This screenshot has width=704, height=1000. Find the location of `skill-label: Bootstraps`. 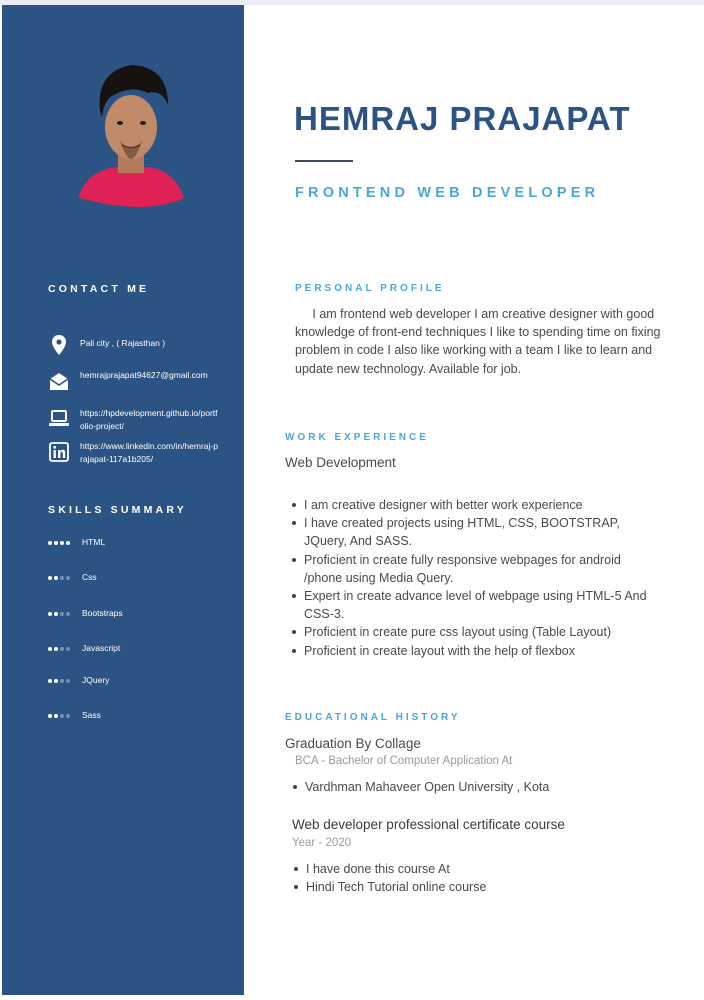

skill-label: Bootstraps is located at coordinates (102, 613).